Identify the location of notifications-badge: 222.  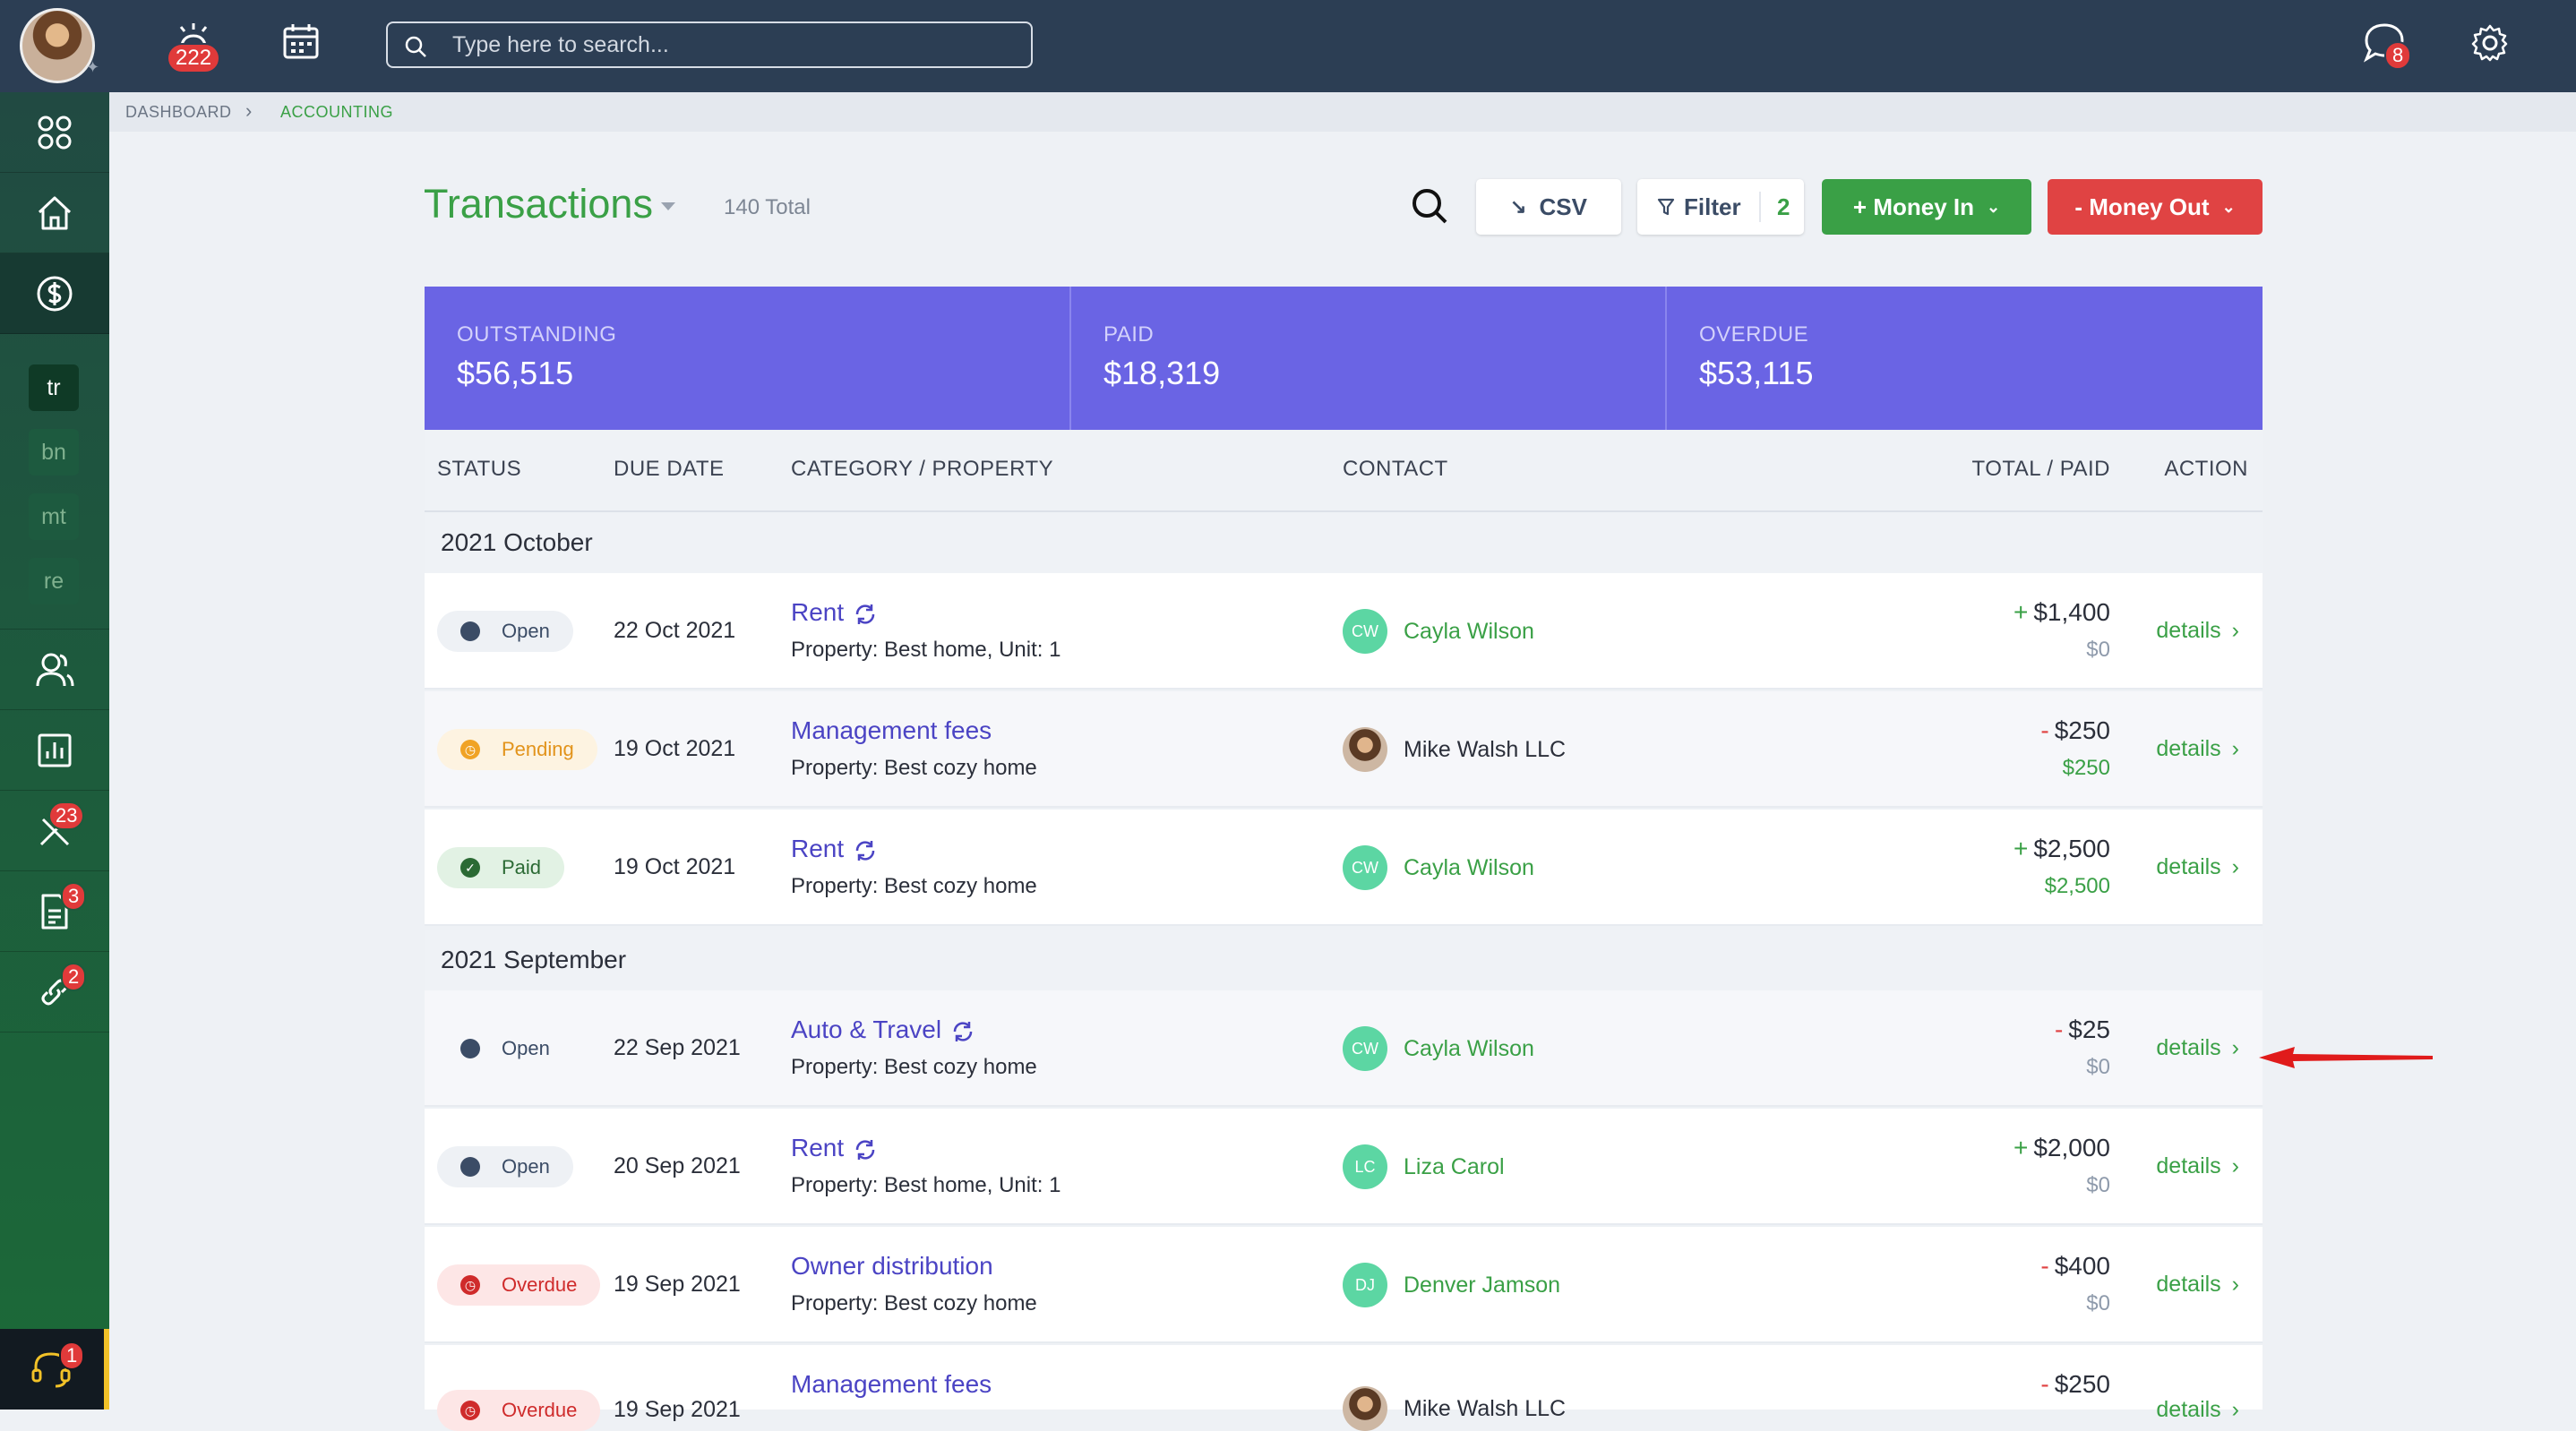
(194, 58).